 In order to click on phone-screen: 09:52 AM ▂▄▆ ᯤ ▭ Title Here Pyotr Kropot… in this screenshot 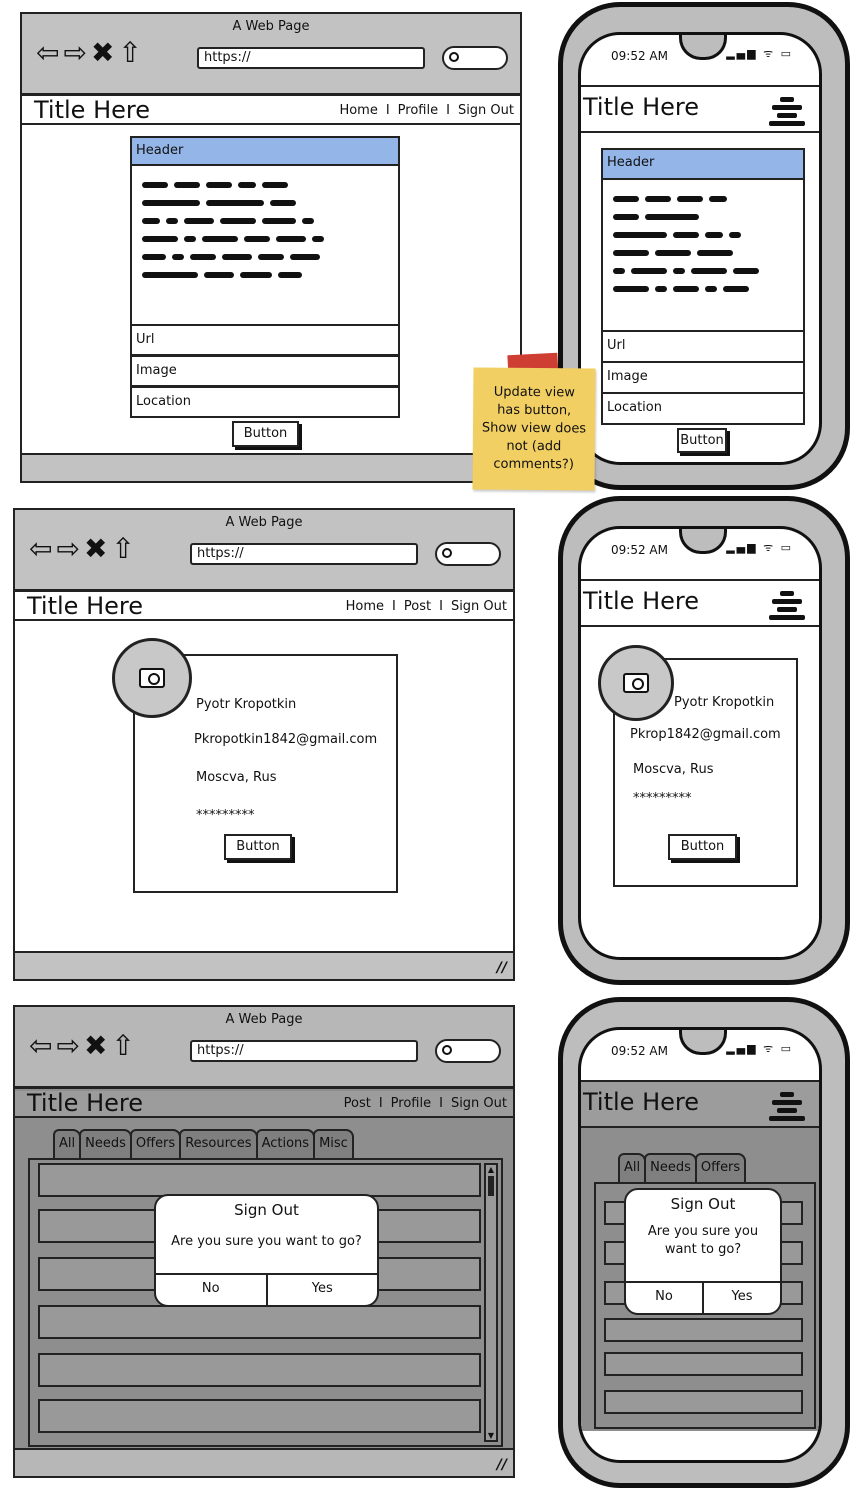, I will do `click(700, 743)`.